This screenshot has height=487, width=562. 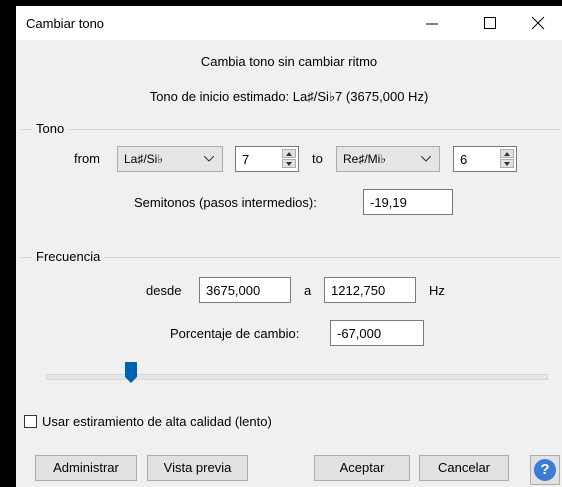 I want to click on high-quality-checkbox, so click(x=30, y=421).